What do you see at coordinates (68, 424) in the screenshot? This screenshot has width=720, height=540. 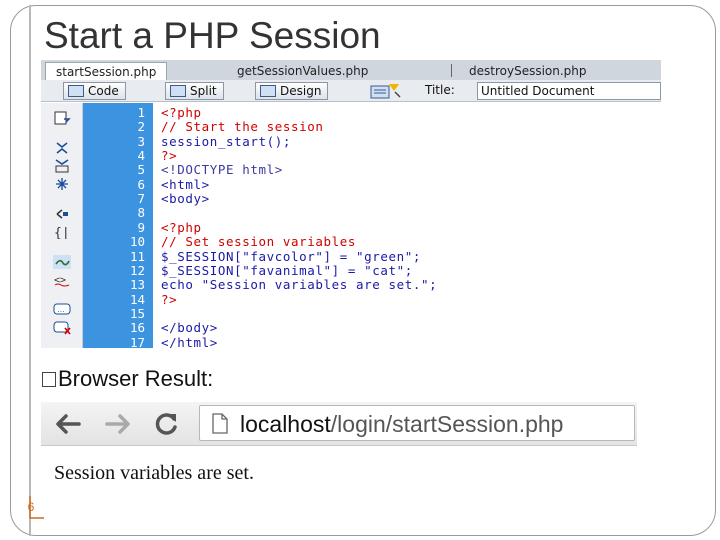 I see `arrow-left-icon` at bounding box center [68, 424].